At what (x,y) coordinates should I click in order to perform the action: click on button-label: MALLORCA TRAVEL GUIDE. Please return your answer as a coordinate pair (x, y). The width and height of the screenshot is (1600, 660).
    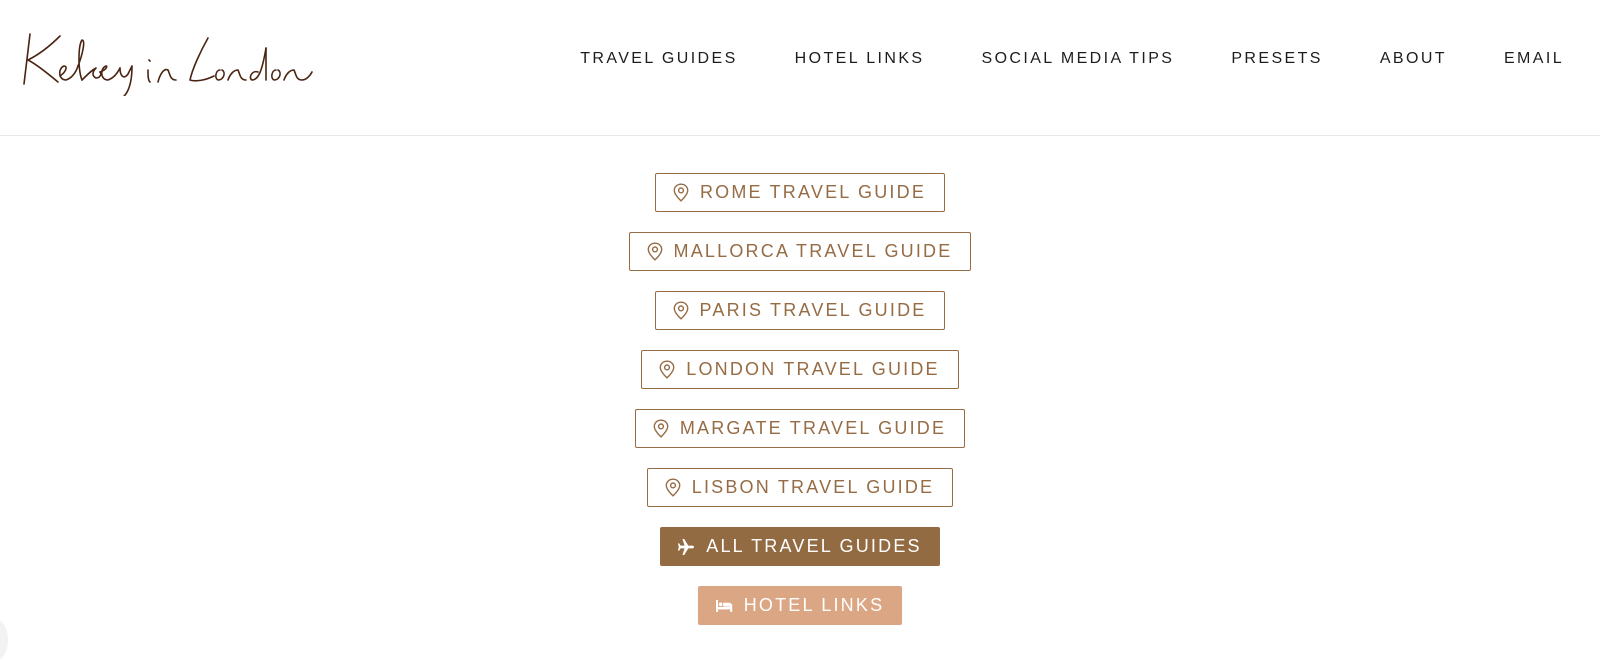
    Looking at the image, I should click on (813, 251).